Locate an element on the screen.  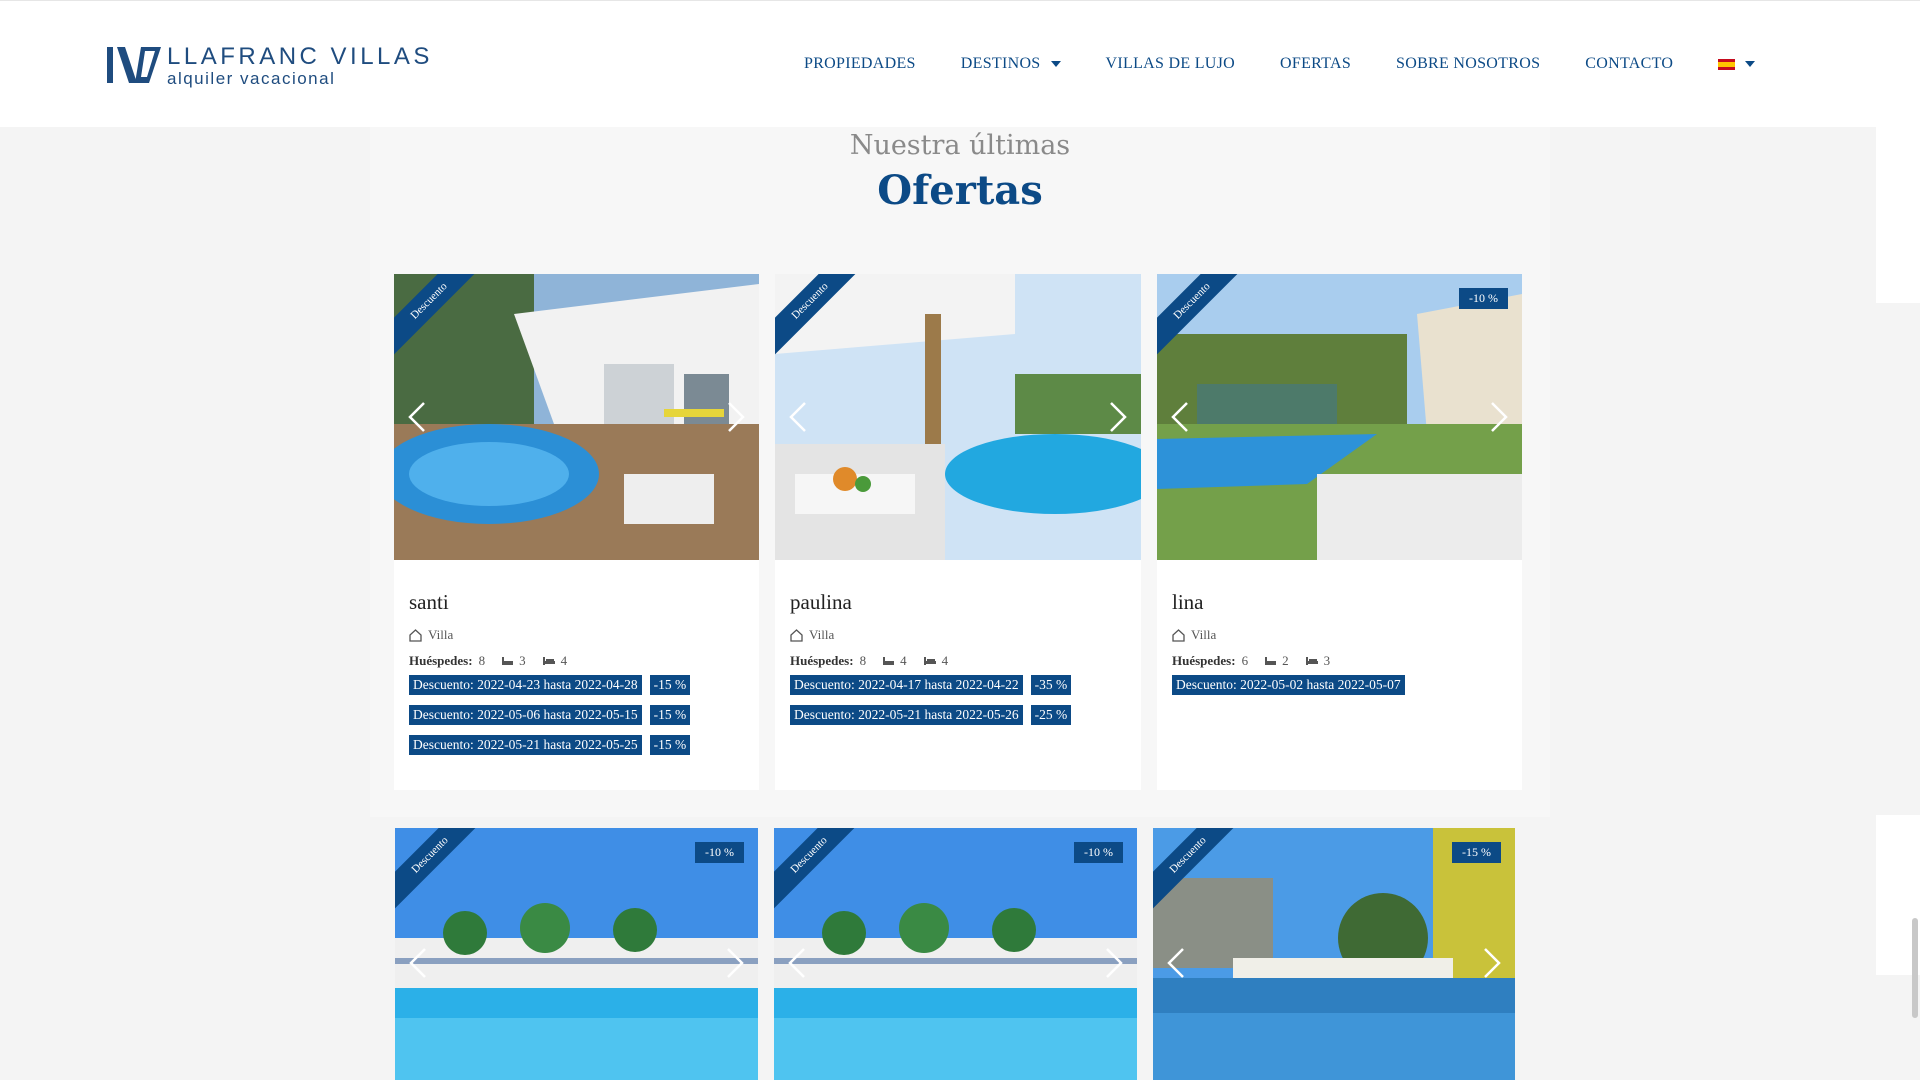
discount-dates: Descuento: 2022-04-17 hasta 2022-04-22 is located at coordinates (906, 685).